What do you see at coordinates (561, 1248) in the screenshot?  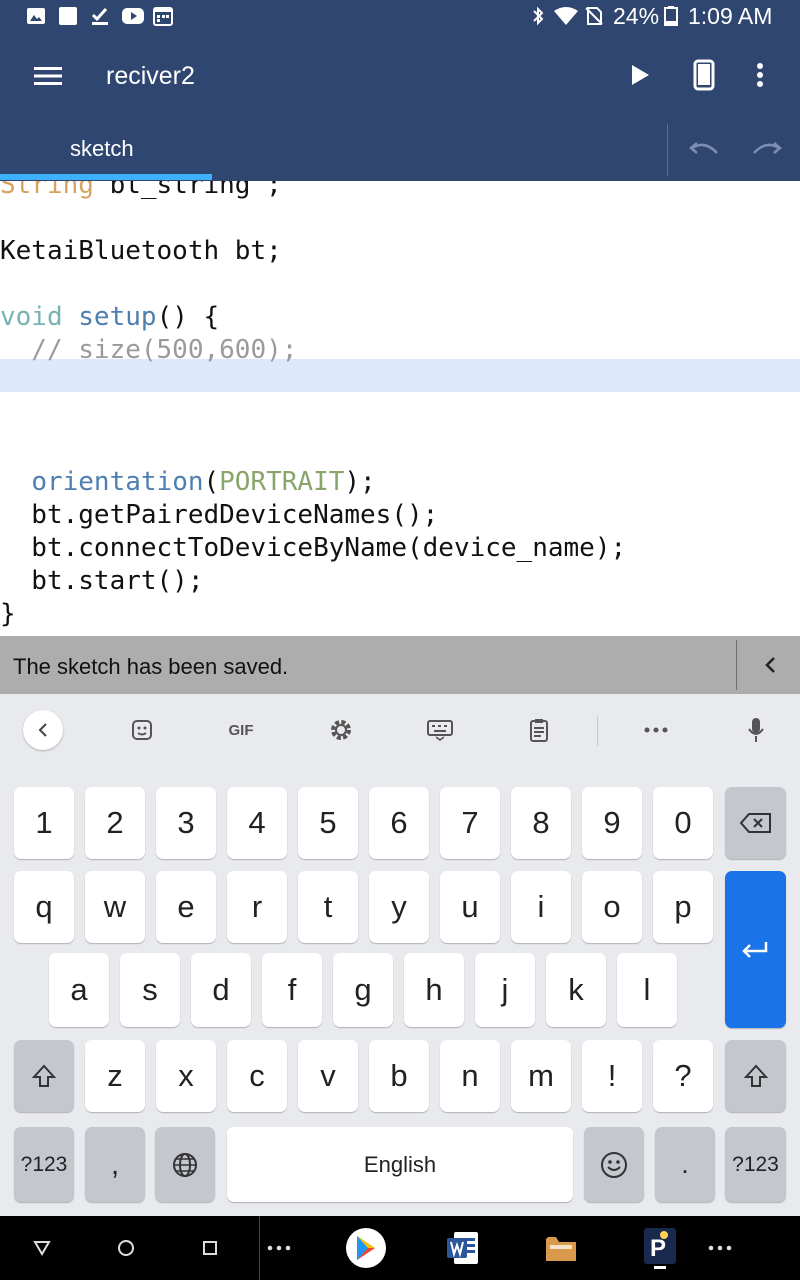 I see `files-icon` at bounding box center [561, 1248].